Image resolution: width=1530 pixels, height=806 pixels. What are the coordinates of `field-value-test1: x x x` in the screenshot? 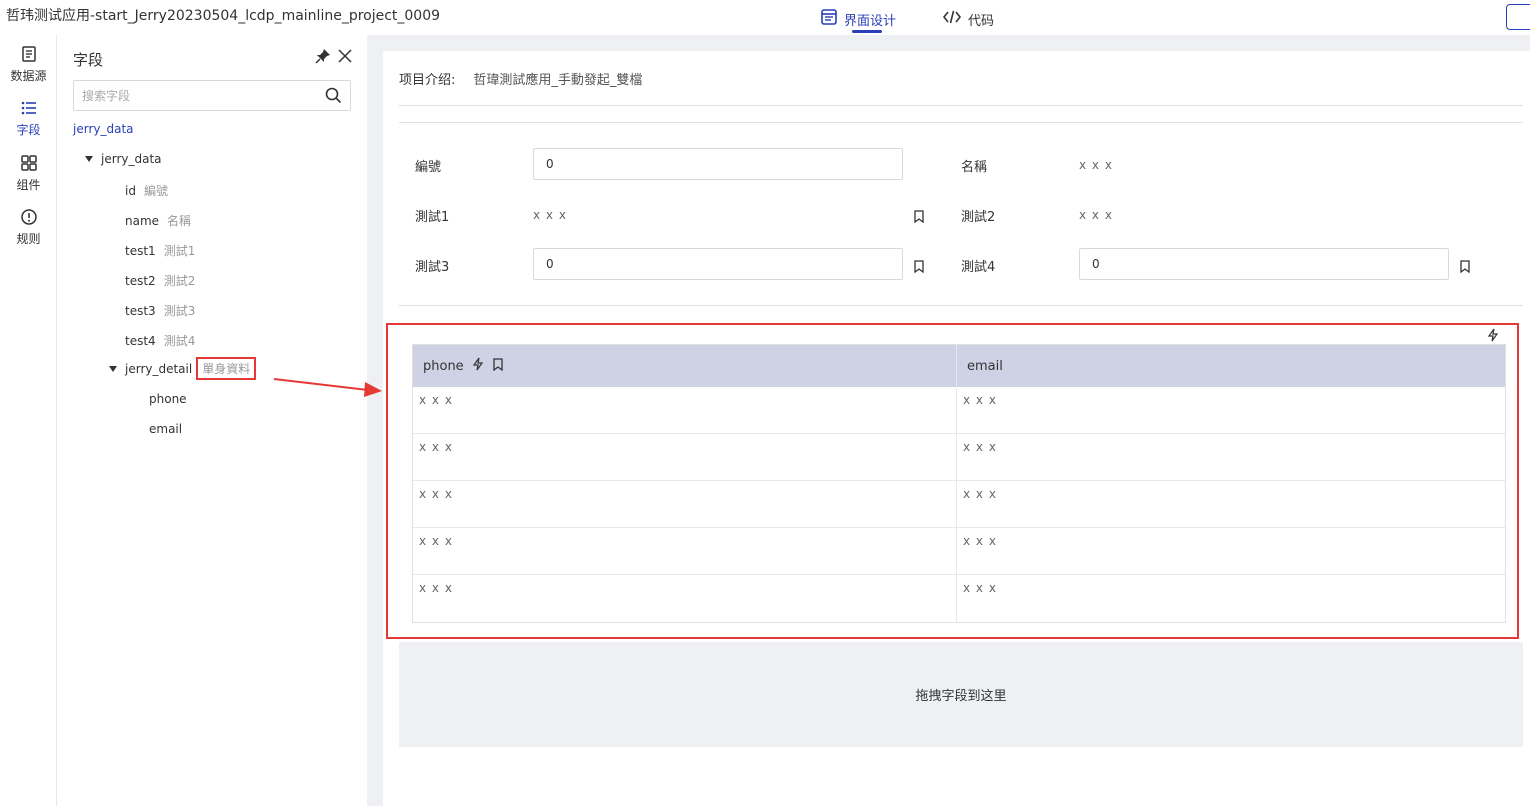 It's located at (550, 215).